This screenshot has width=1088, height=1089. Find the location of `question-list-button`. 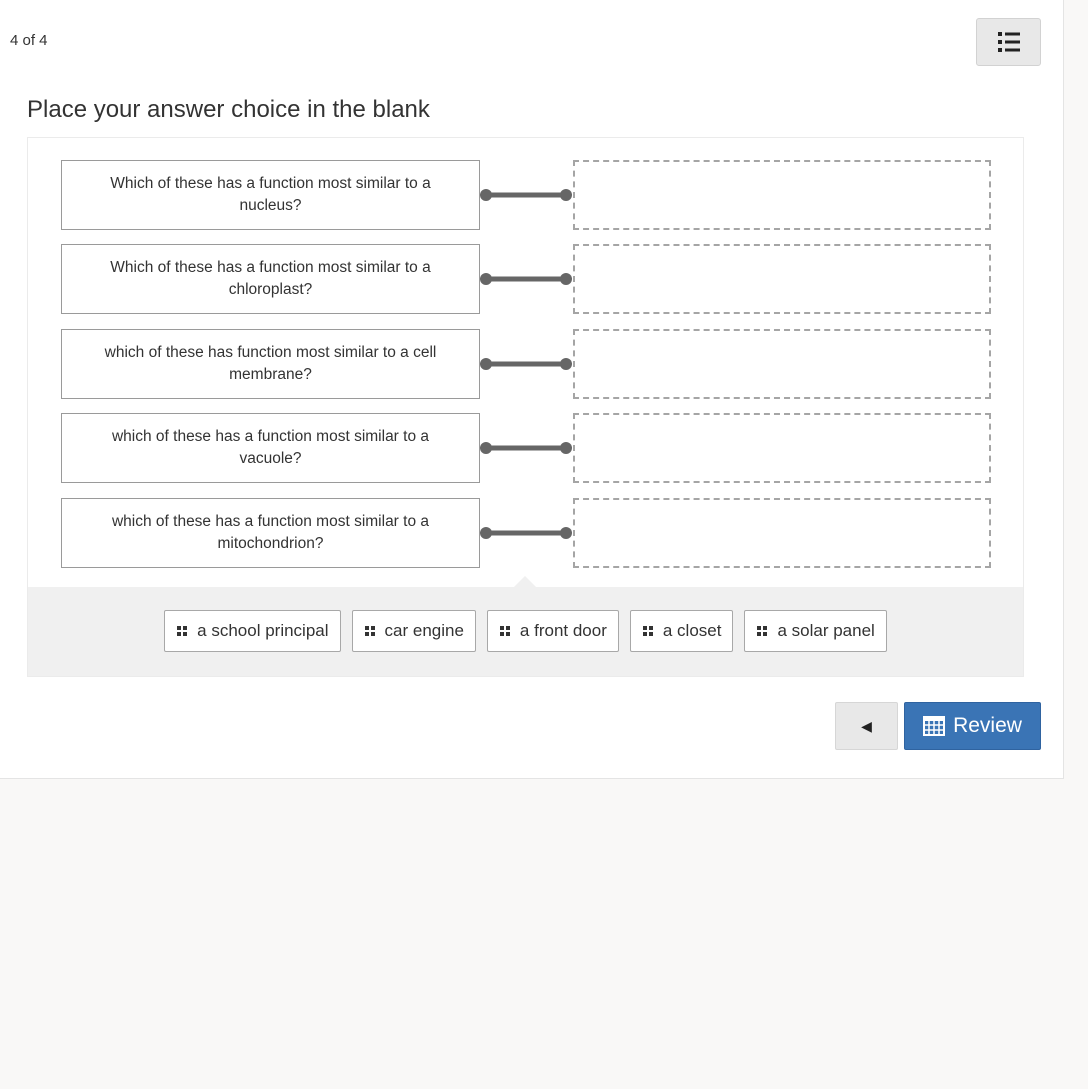

question-list-button is located at coordinates (1008, 42).